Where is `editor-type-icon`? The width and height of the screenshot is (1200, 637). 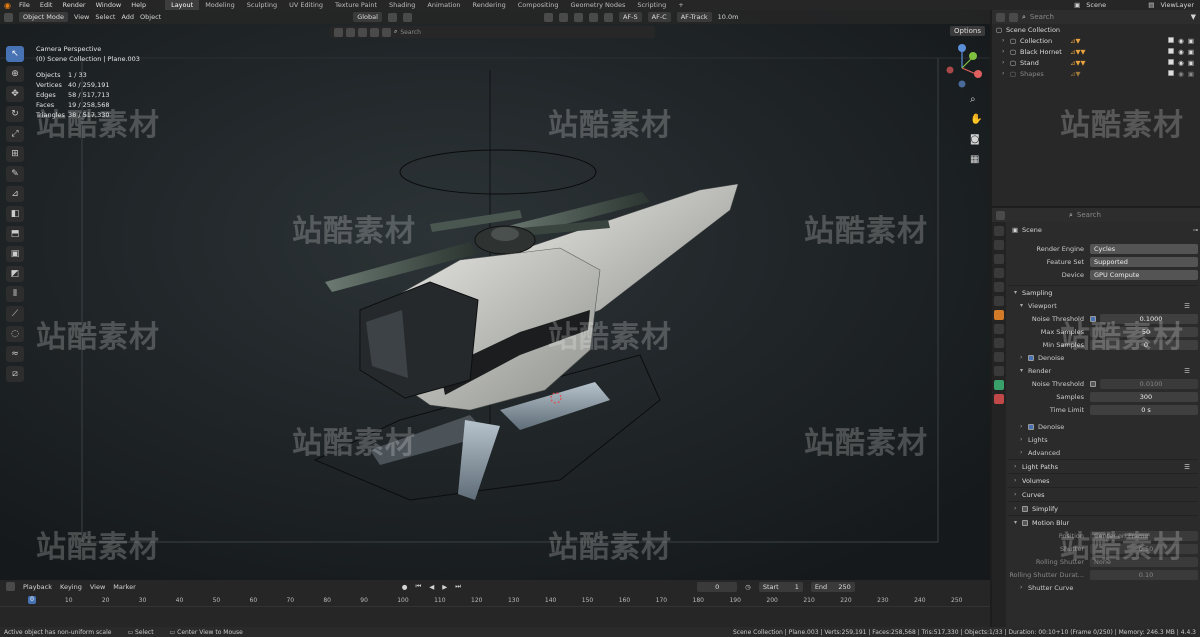
editor-type-icon is located at coordinates (8, 17).